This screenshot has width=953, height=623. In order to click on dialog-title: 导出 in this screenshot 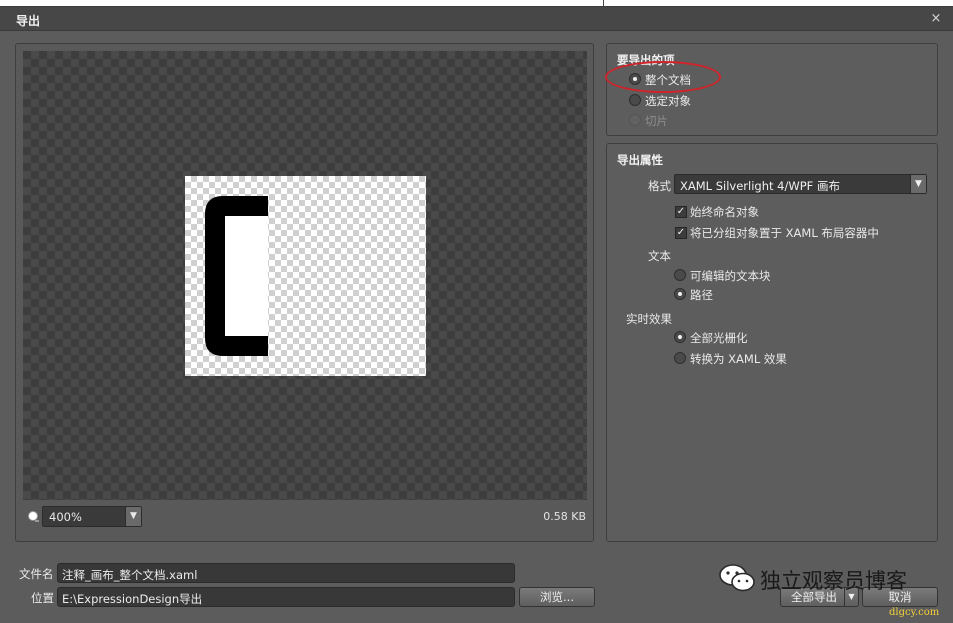, I will do `click(28, 21)`.